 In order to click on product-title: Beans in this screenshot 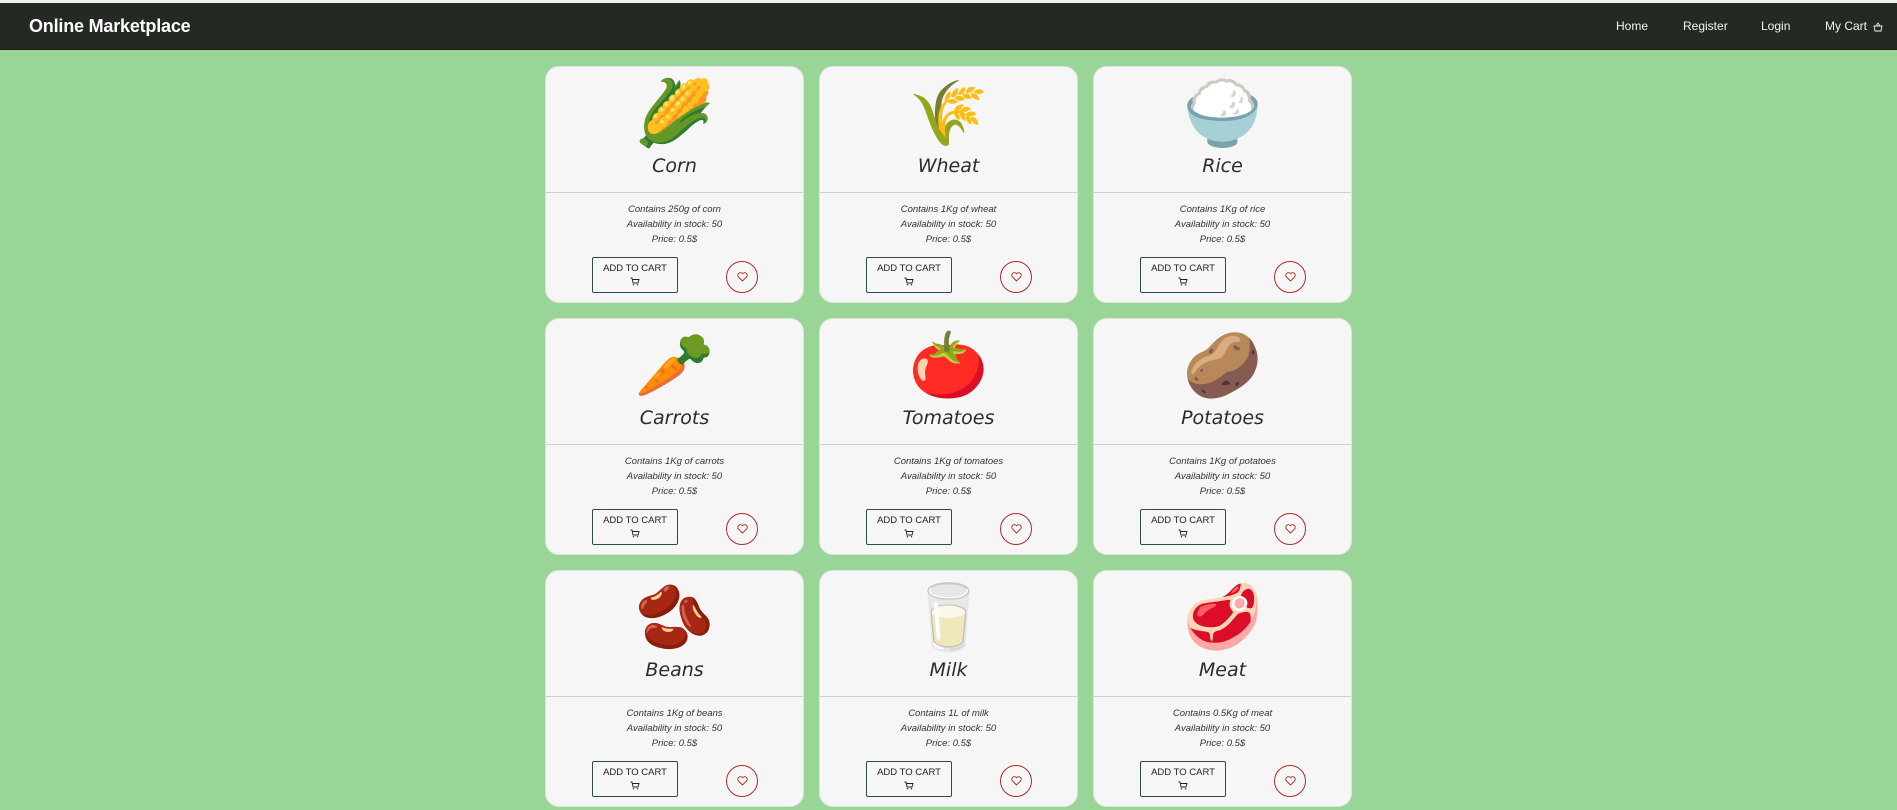, I will do `click(674, 670)`.